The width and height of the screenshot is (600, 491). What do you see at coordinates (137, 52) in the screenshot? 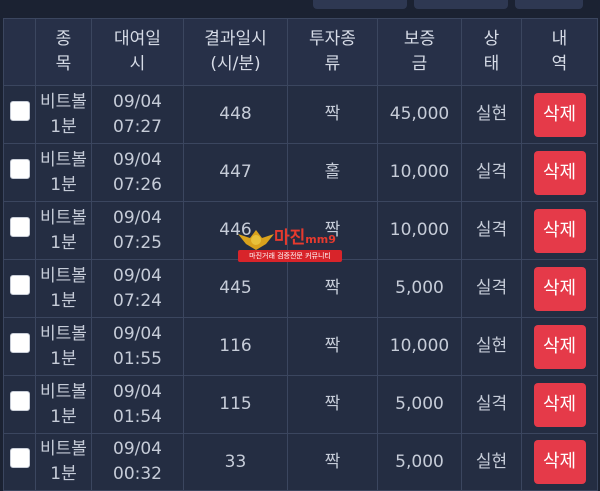
I see `header-date: 대여일 시` at bounding box center [137, 52].